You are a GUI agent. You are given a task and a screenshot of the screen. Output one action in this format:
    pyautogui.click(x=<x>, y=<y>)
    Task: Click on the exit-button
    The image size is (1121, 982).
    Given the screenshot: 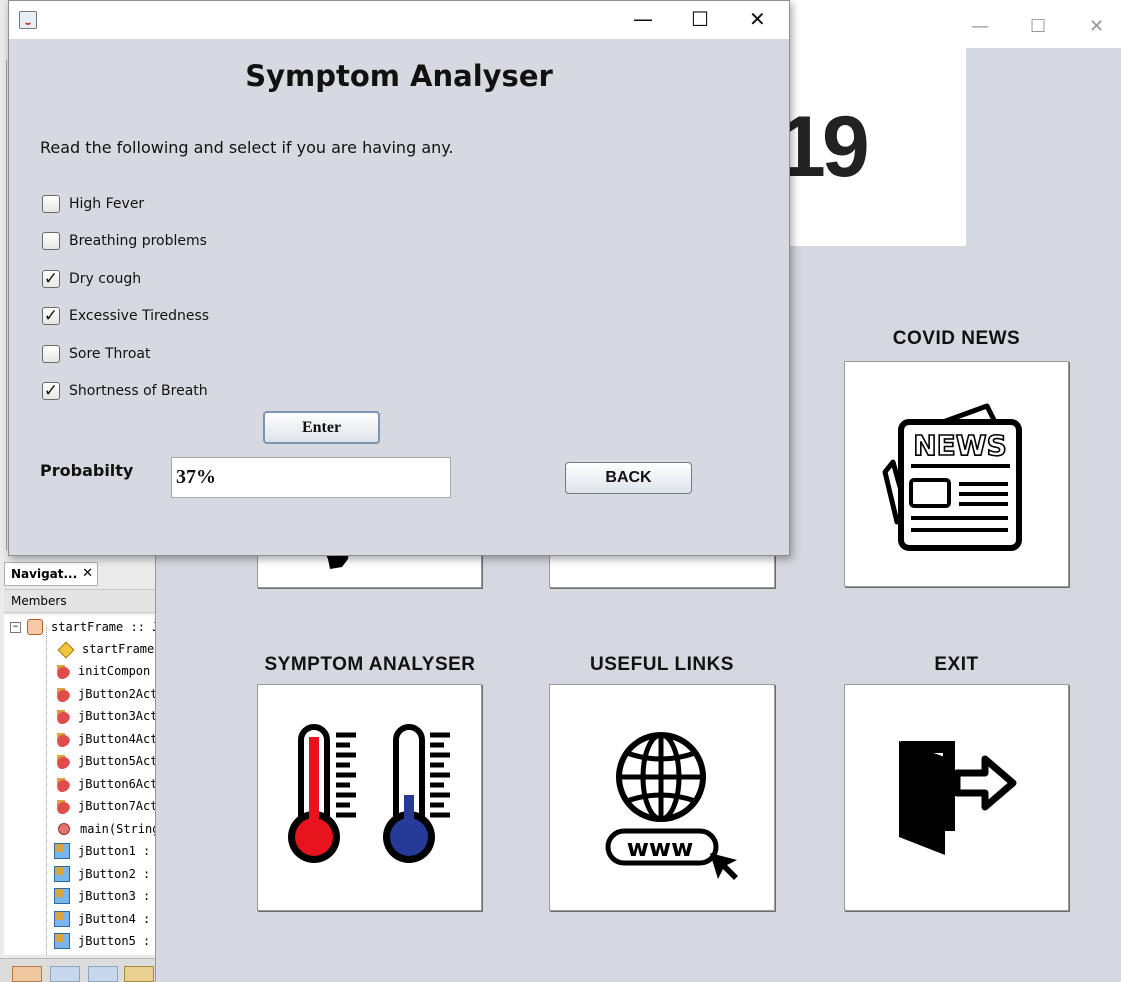 What is the action you would take?
    pyautogui.click(x=956, y=797)
    